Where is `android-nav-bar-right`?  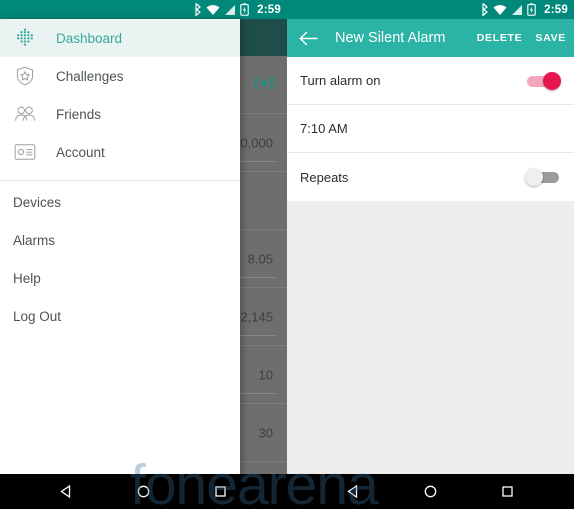
android-nav-bar-right is located at coordinates (430, 491).